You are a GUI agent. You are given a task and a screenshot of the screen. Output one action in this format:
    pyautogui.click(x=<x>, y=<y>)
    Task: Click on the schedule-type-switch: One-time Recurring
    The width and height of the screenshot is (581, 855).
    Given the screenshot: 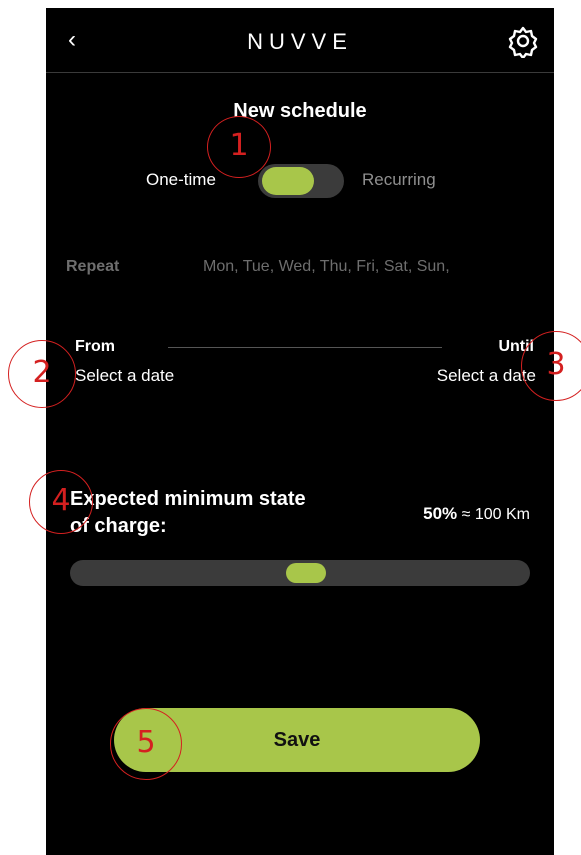 What is the action you would take?
    pyautogui.click(x=300, y=181)
    